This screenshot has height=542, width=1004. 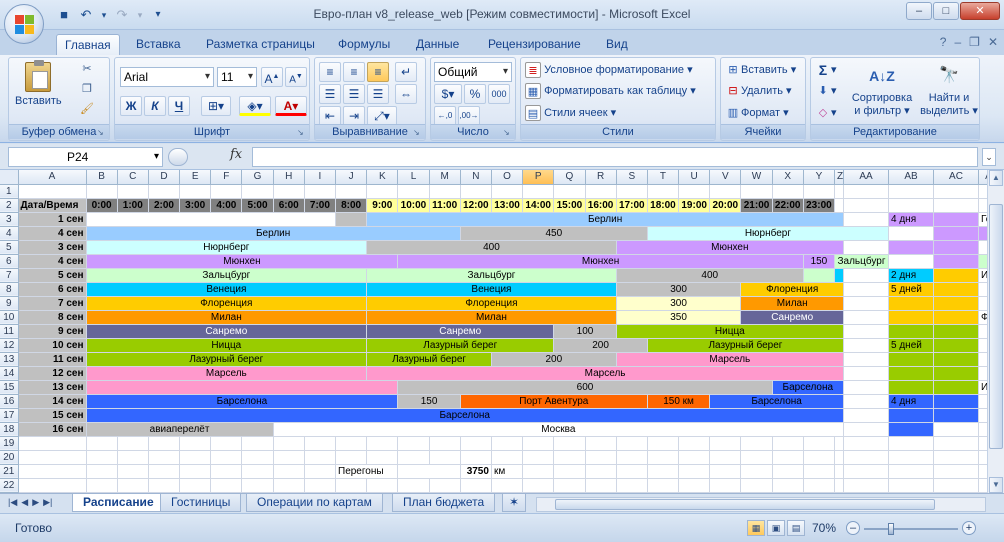 What do you see at coordinates (663, 177) in the screenshot?
I see `column-header: T` at bounding box center [663, 177].